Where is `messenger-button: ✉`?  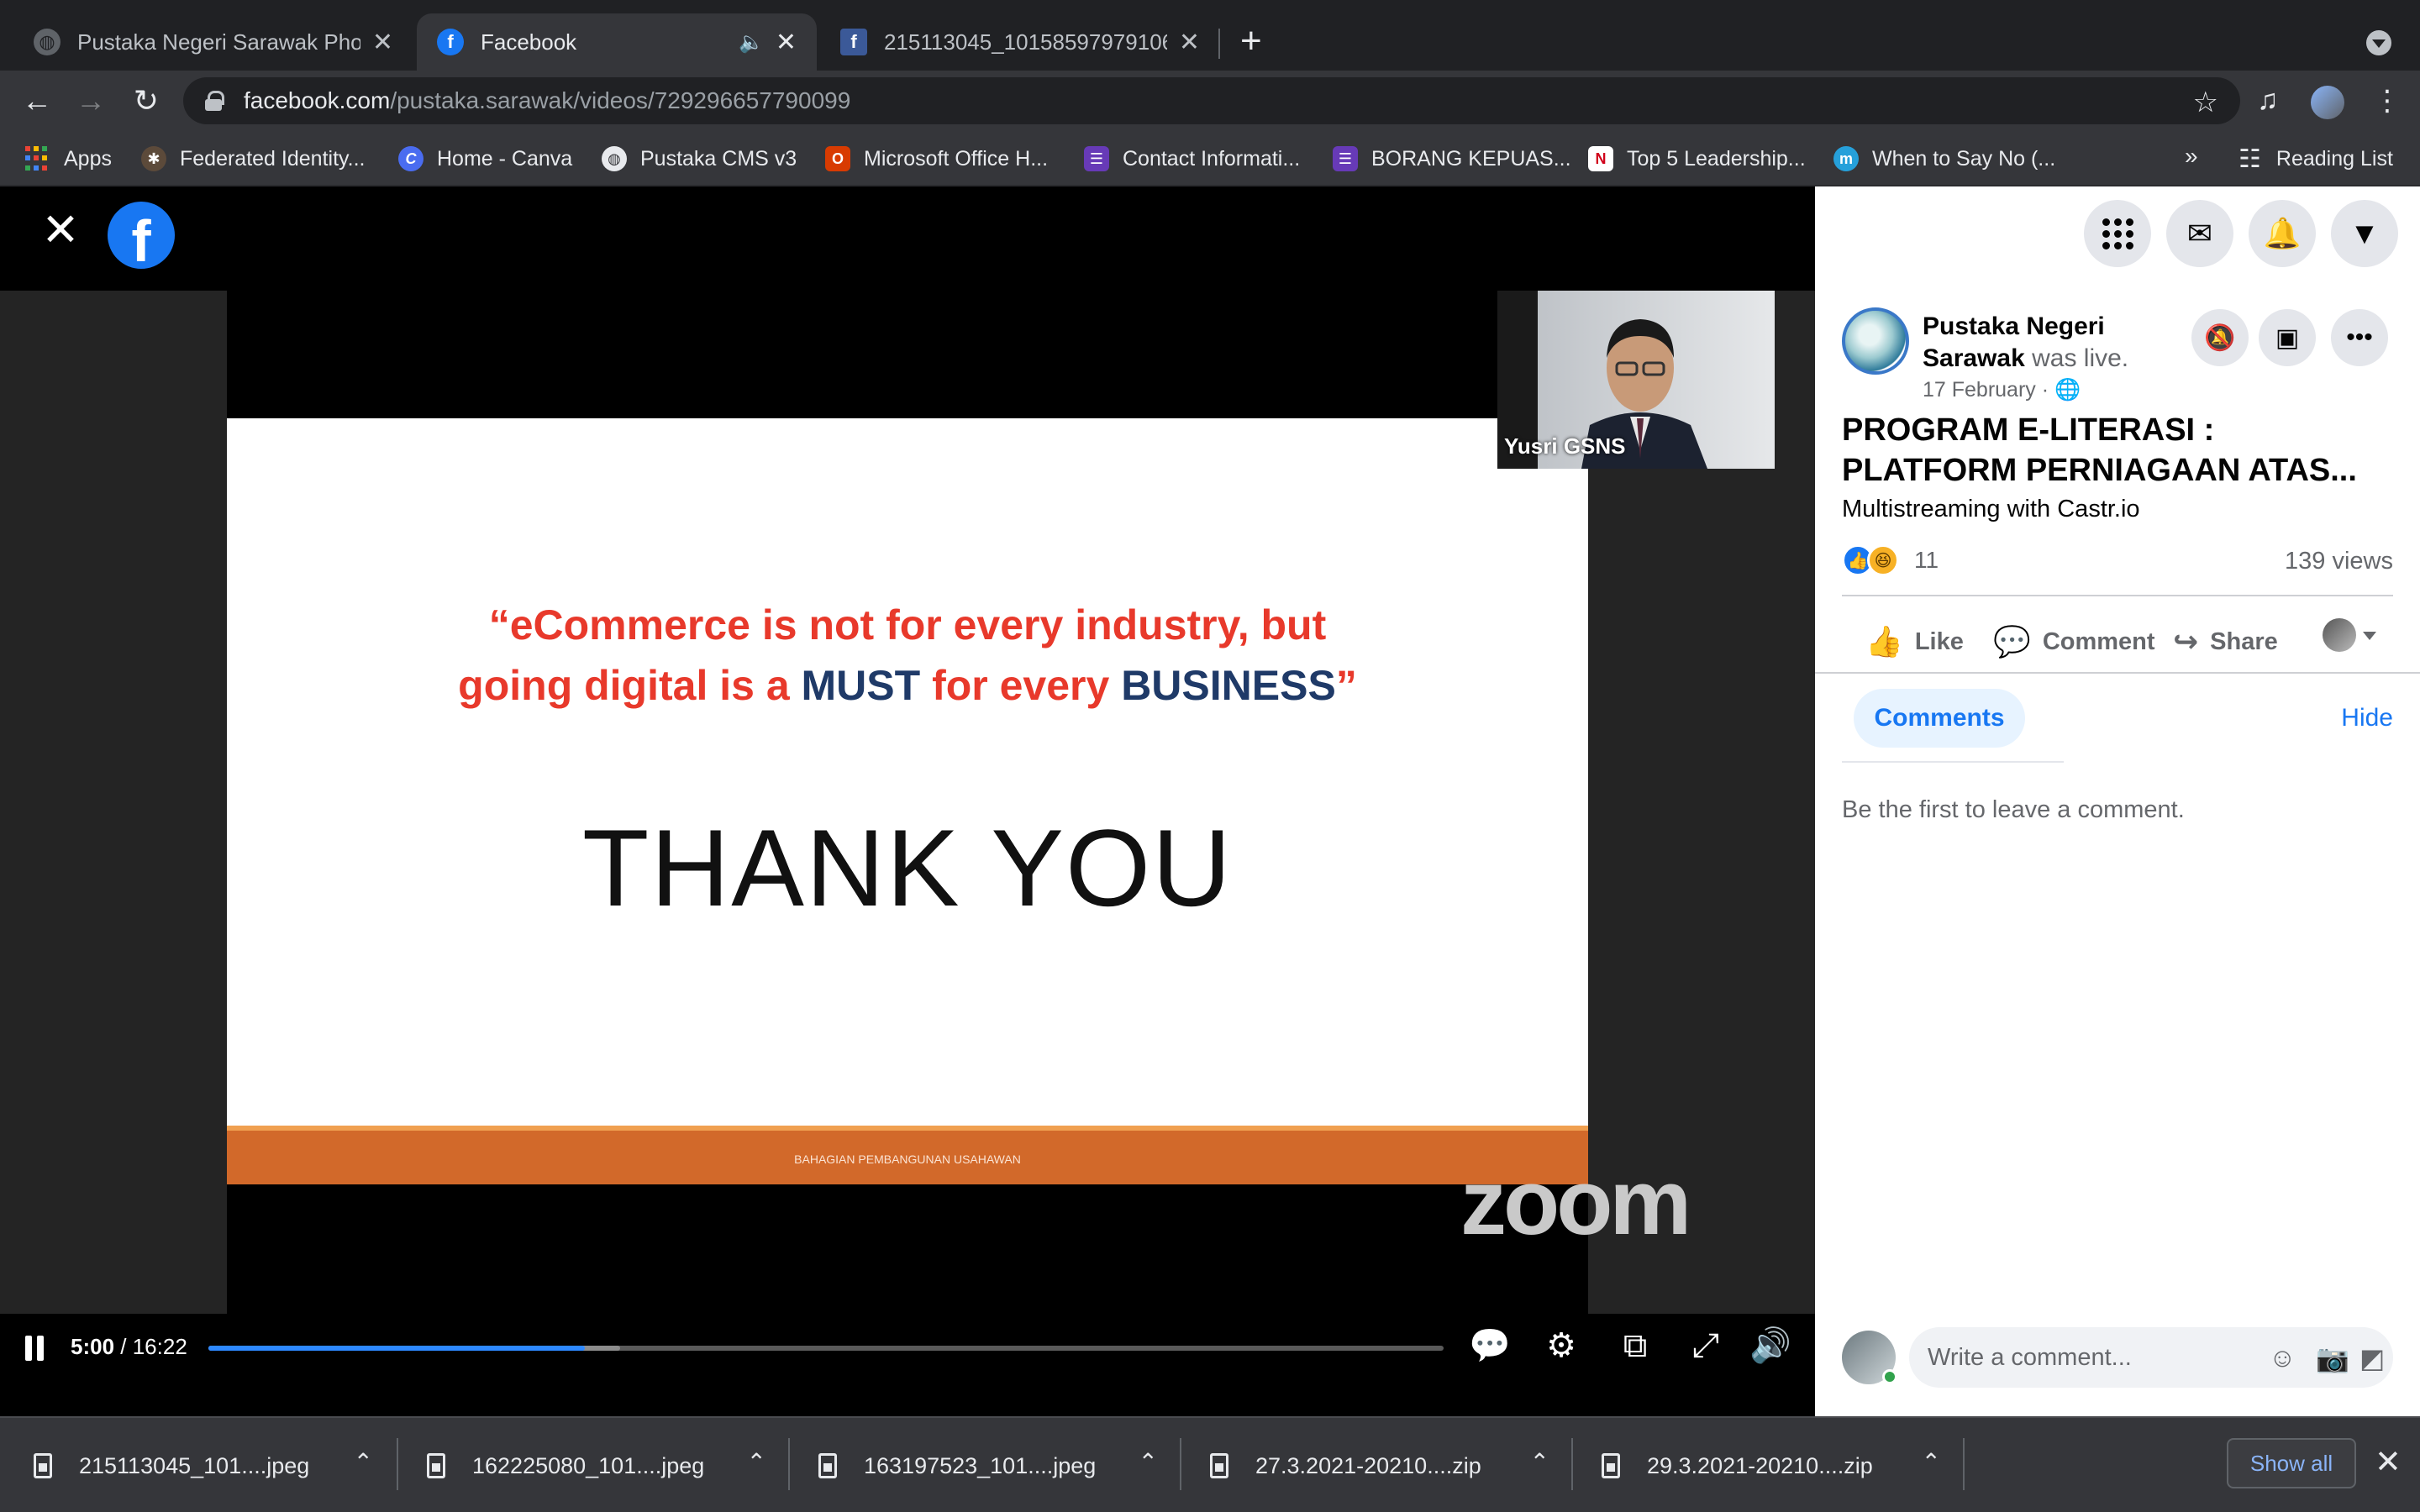
messenger-button: ✉ is located at coordinates (2200, 233).